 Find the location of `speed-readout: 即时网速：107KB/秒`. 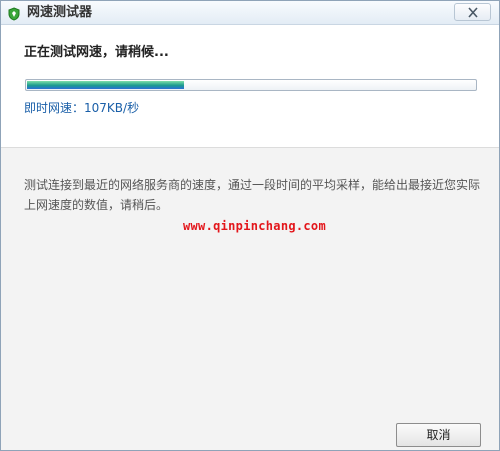

speed-readout: 即时网速：107KB/秒 is located at coordinates (81, 108).